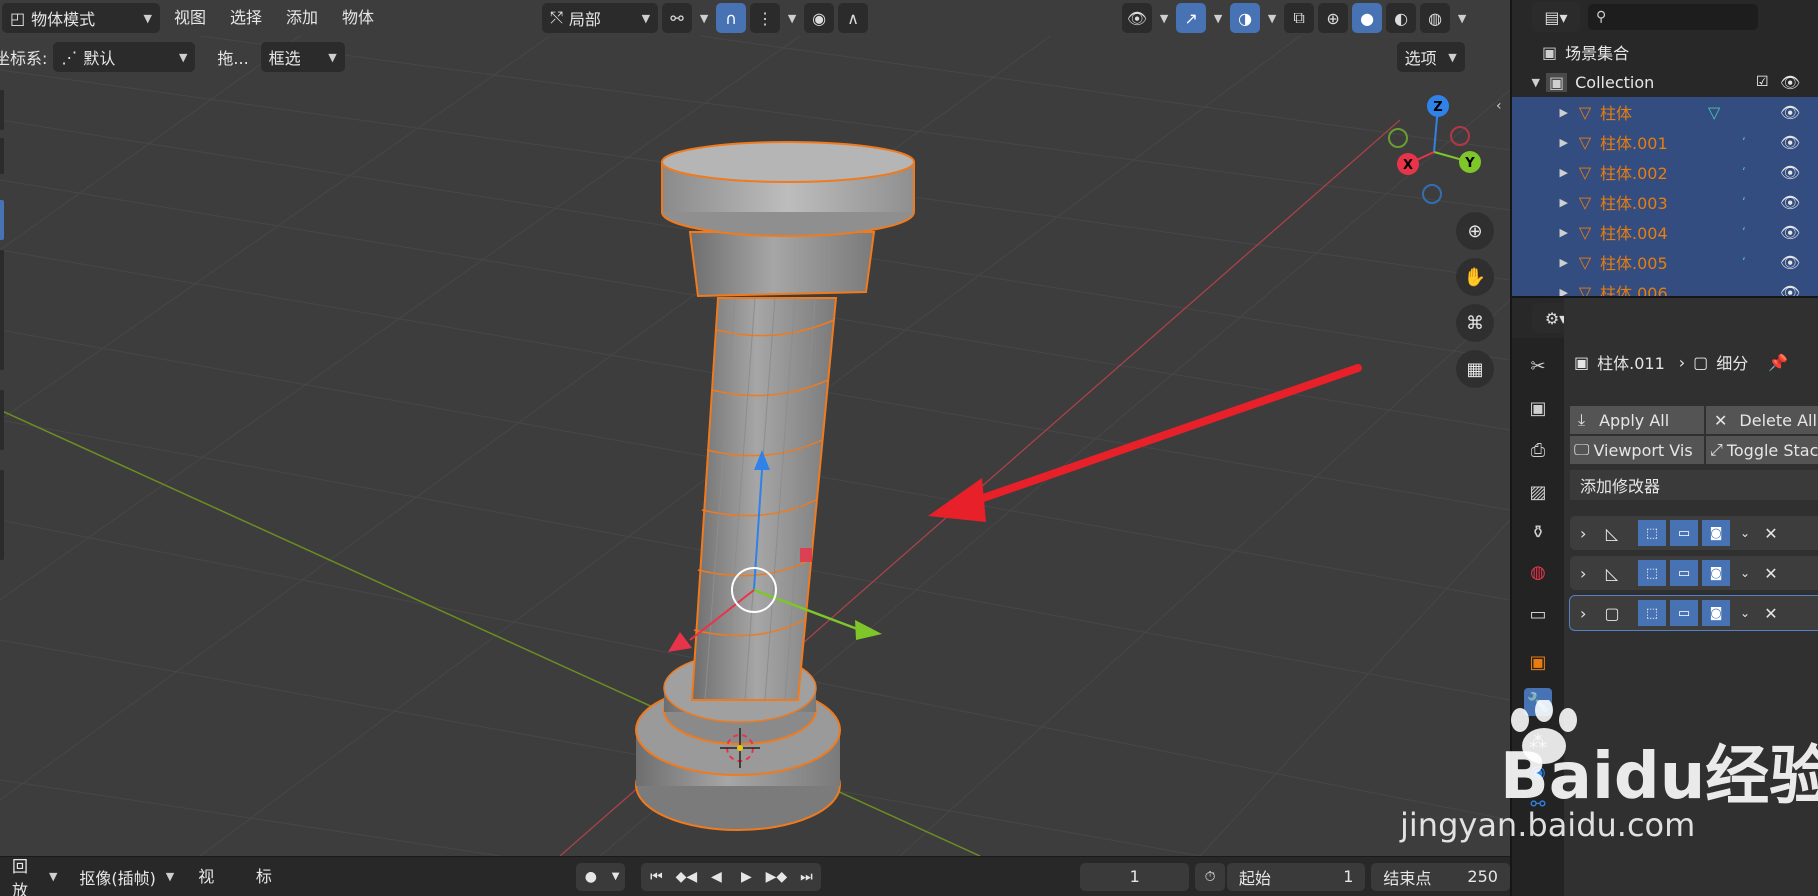  I want to click on proportional-edit-button: ◉, so click(819, 18).